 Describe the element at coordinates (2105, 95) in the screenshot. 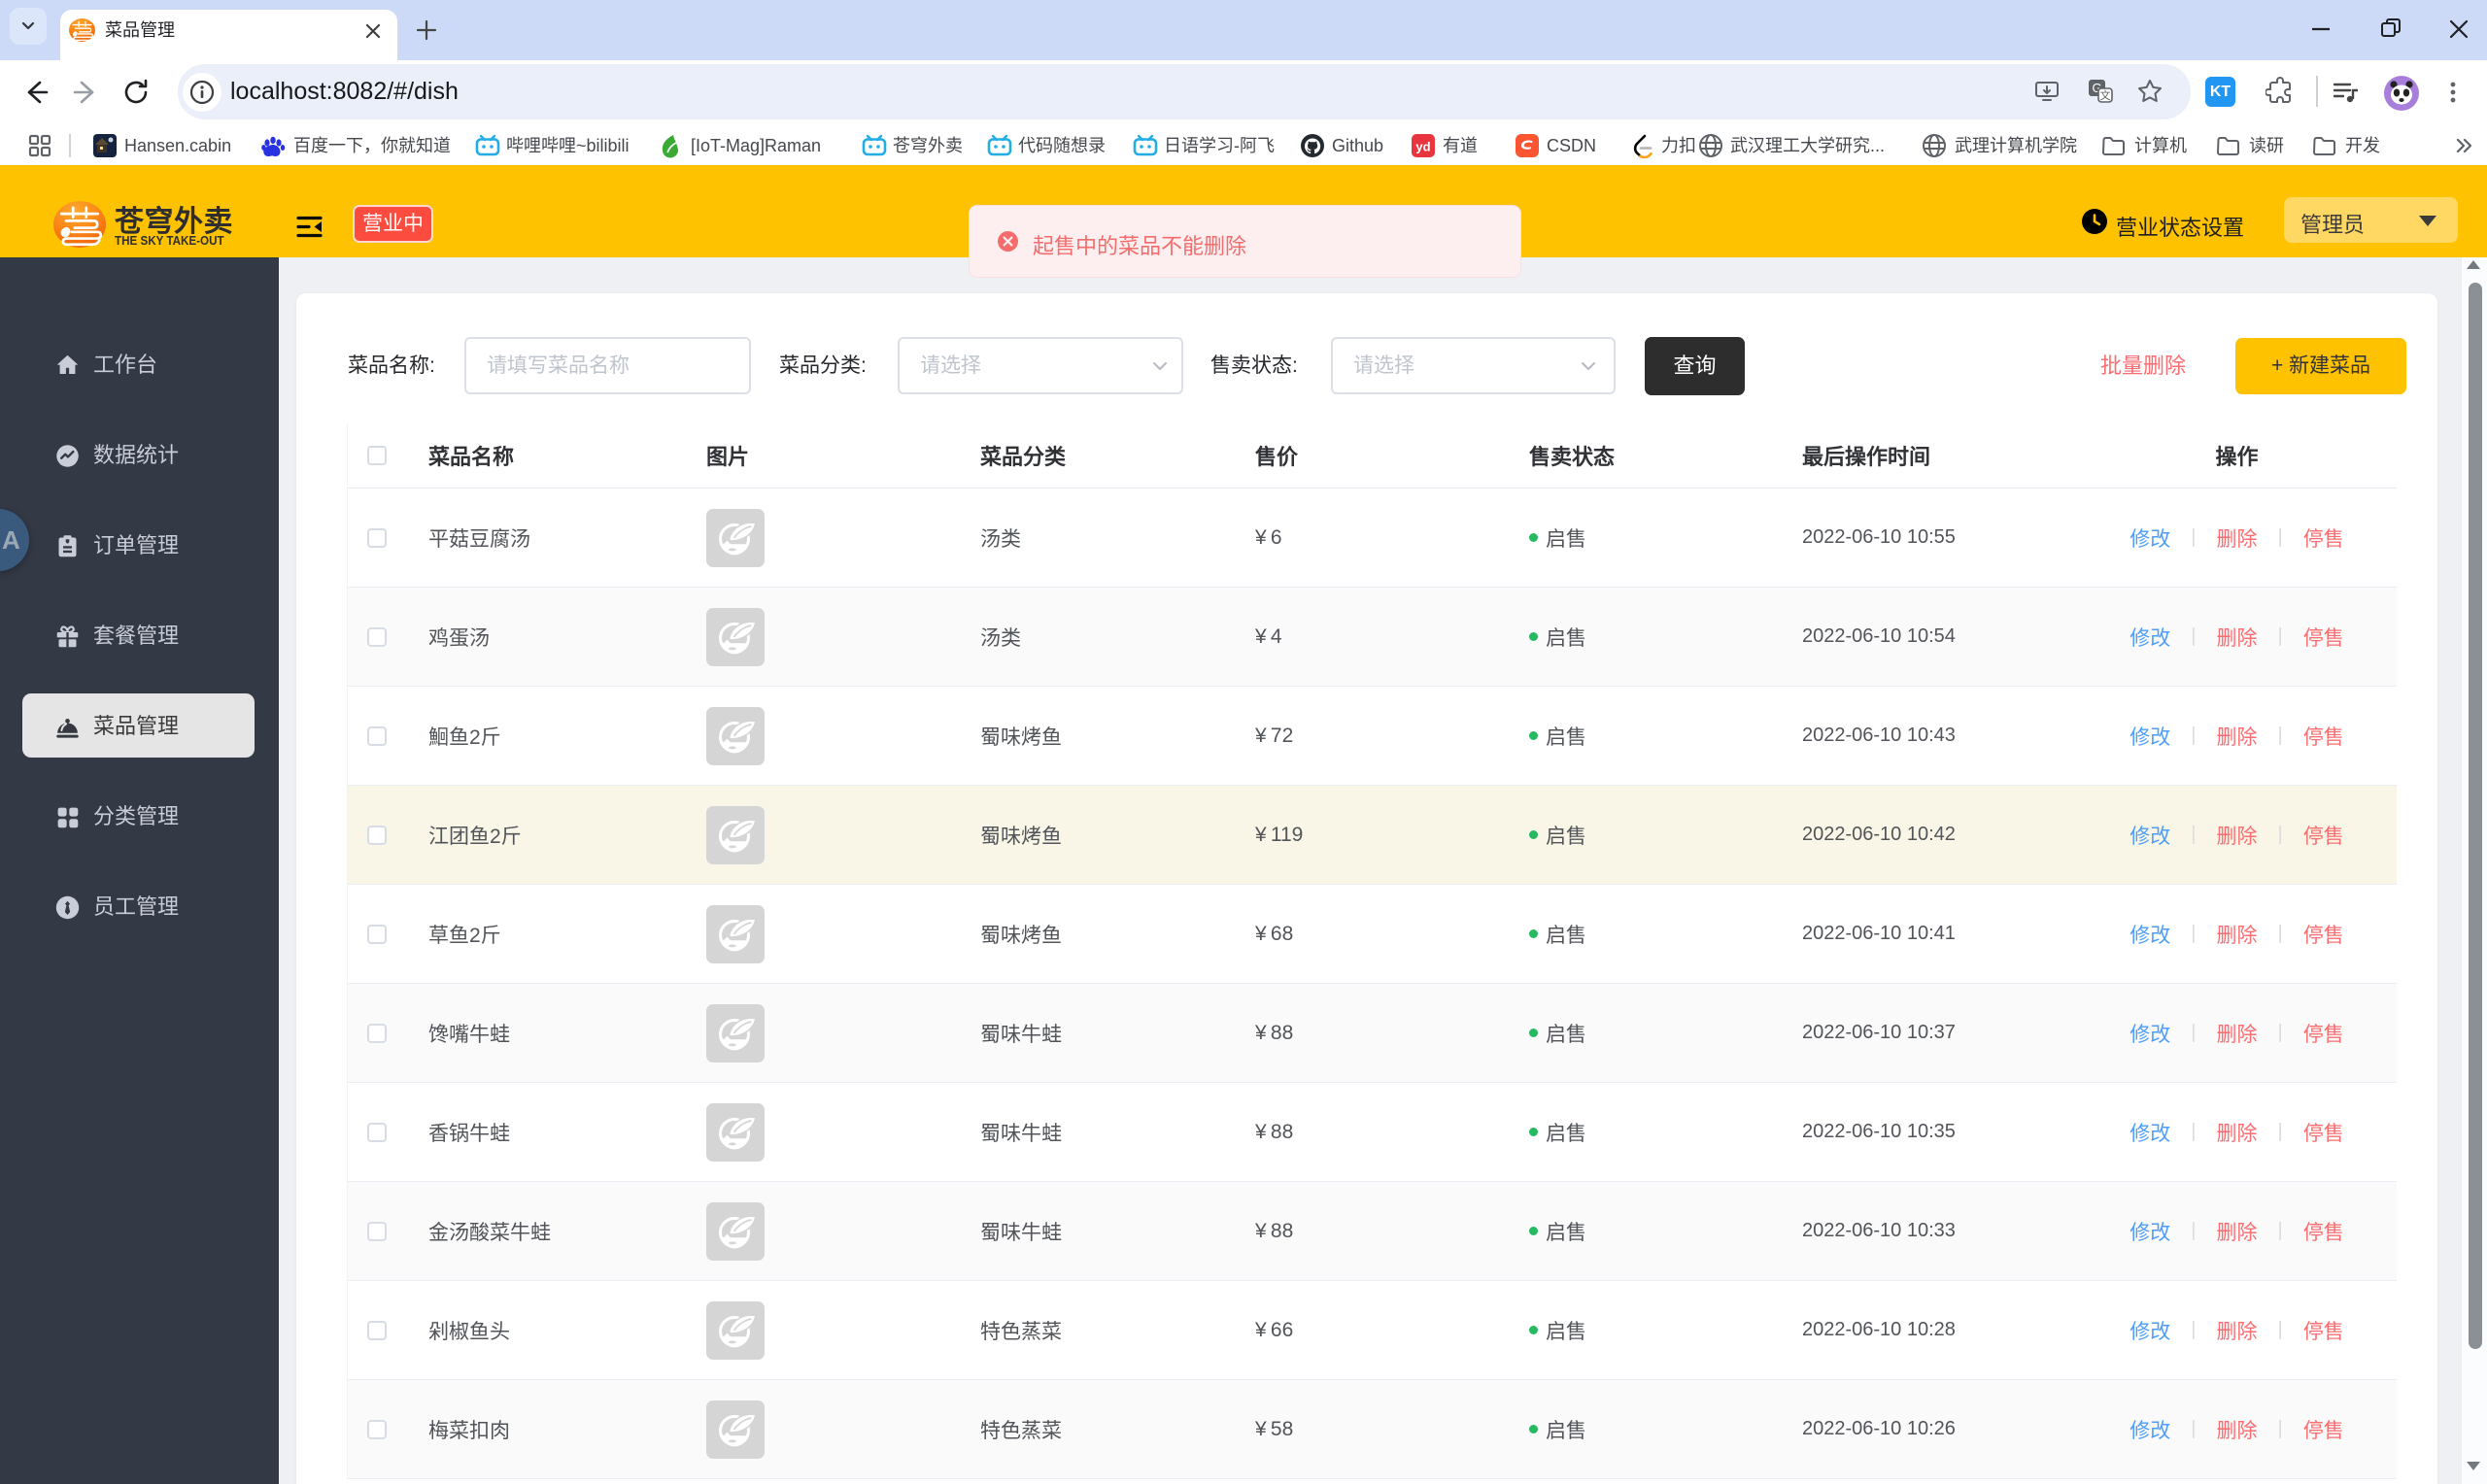

I see `svg-text: 文` at that location.